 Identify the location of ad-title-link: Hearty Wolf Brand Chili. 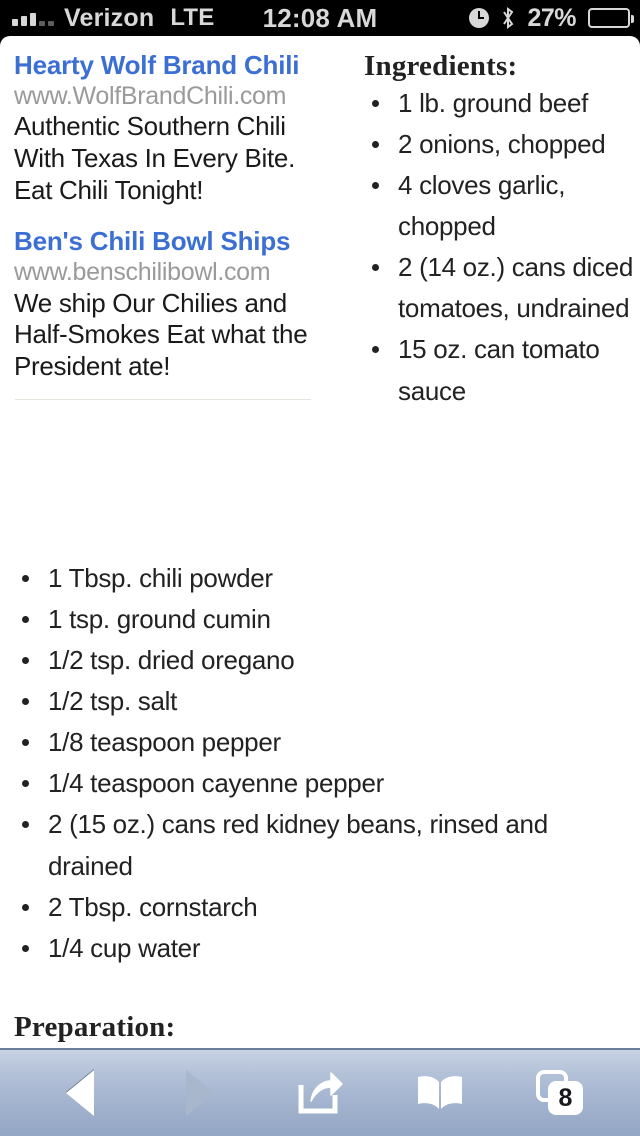
(167, 65).